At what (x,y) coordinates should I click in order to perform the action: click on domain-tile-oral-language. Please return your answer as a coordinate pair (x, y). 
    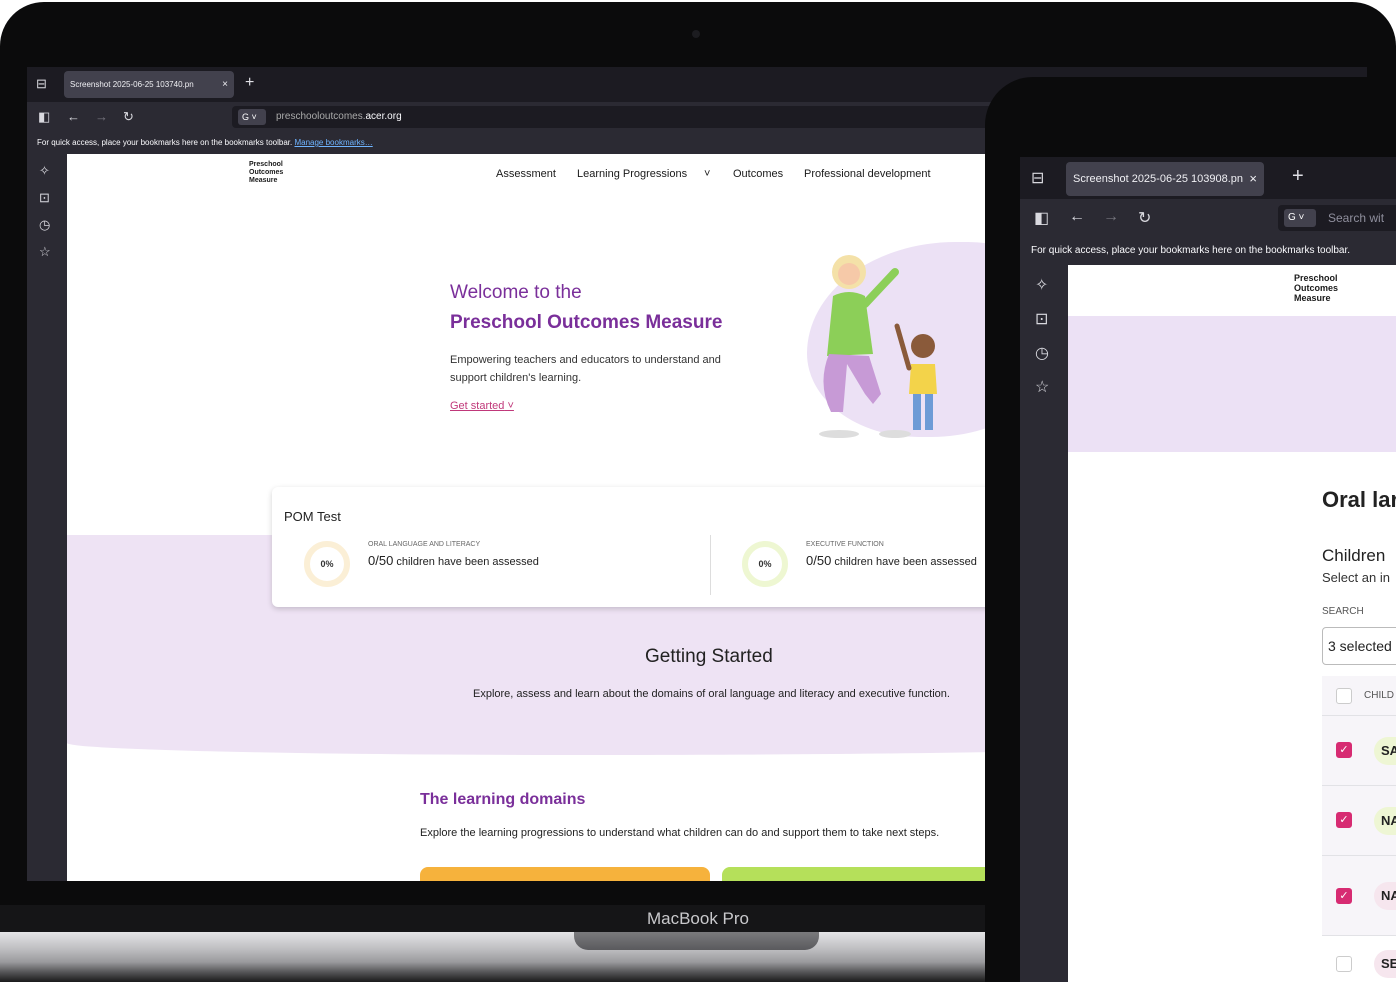
    Looking at the image, I should click on (565, 874).